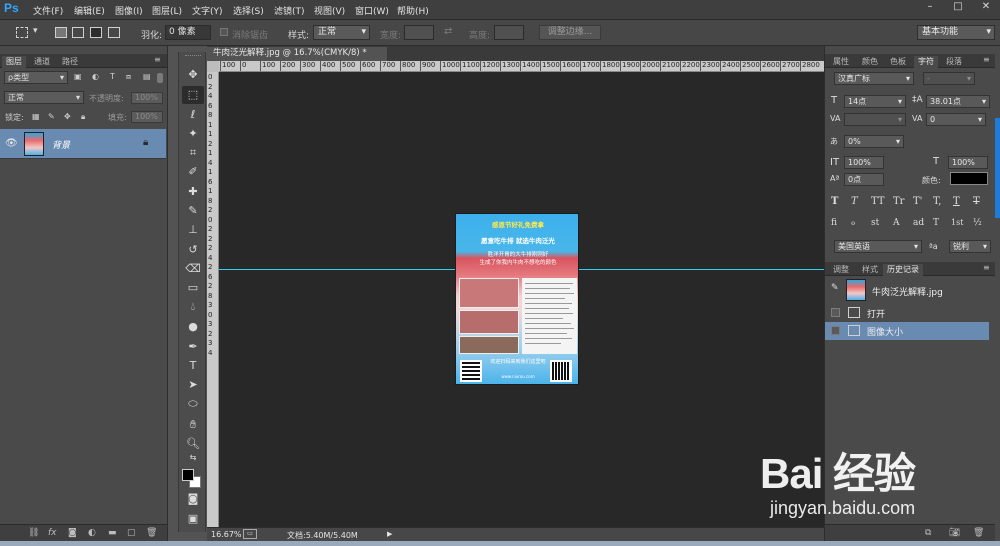  I want to click on quick-mask-icon: ◙, so click(193, 499).